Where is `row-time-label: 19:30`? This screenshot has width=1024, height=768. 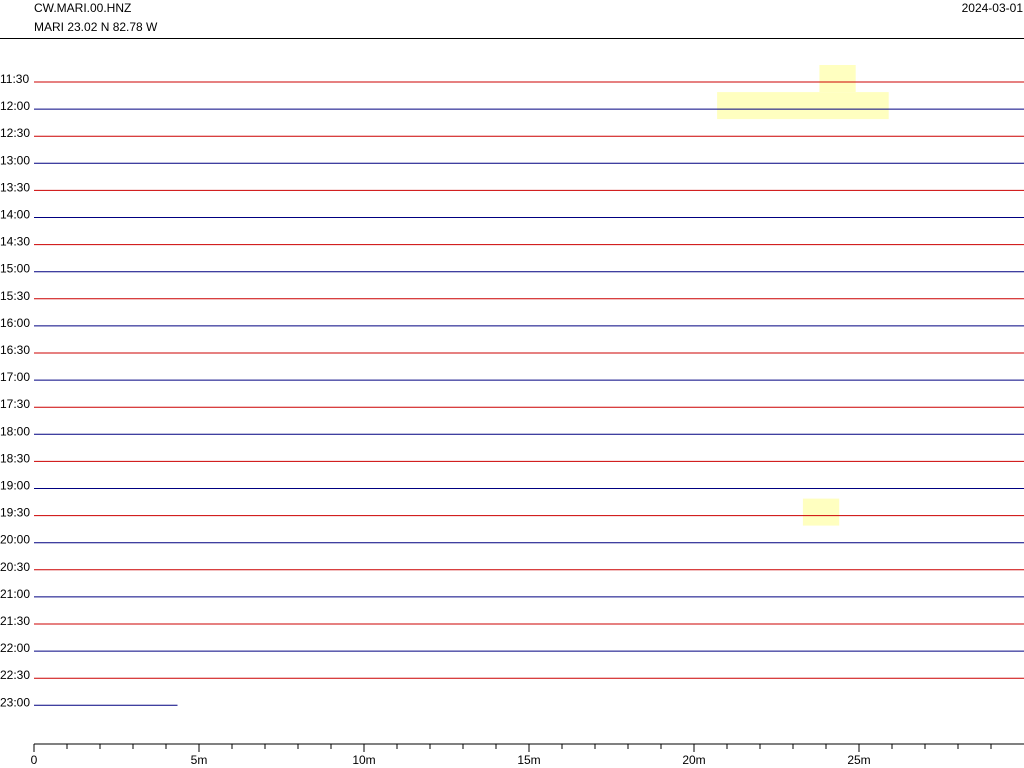 row-time-label: 19:30 is located at coordinates (15, 513).